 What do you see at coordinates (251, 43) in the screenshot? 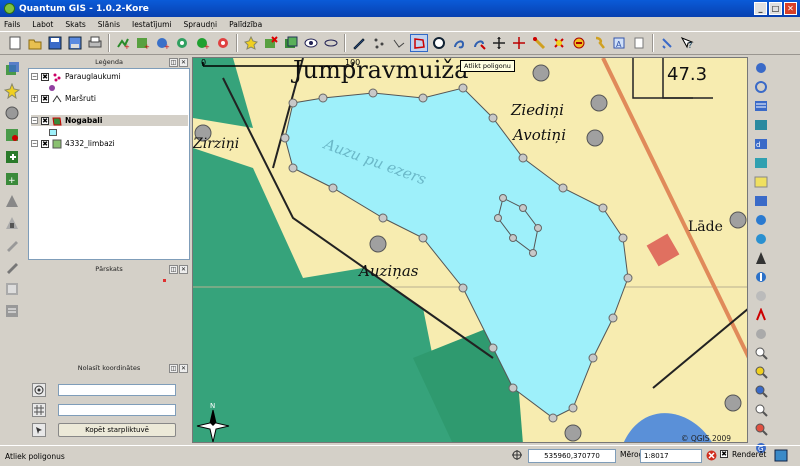
I see `add-to-overview-icon` at bounding box center [251, 43].